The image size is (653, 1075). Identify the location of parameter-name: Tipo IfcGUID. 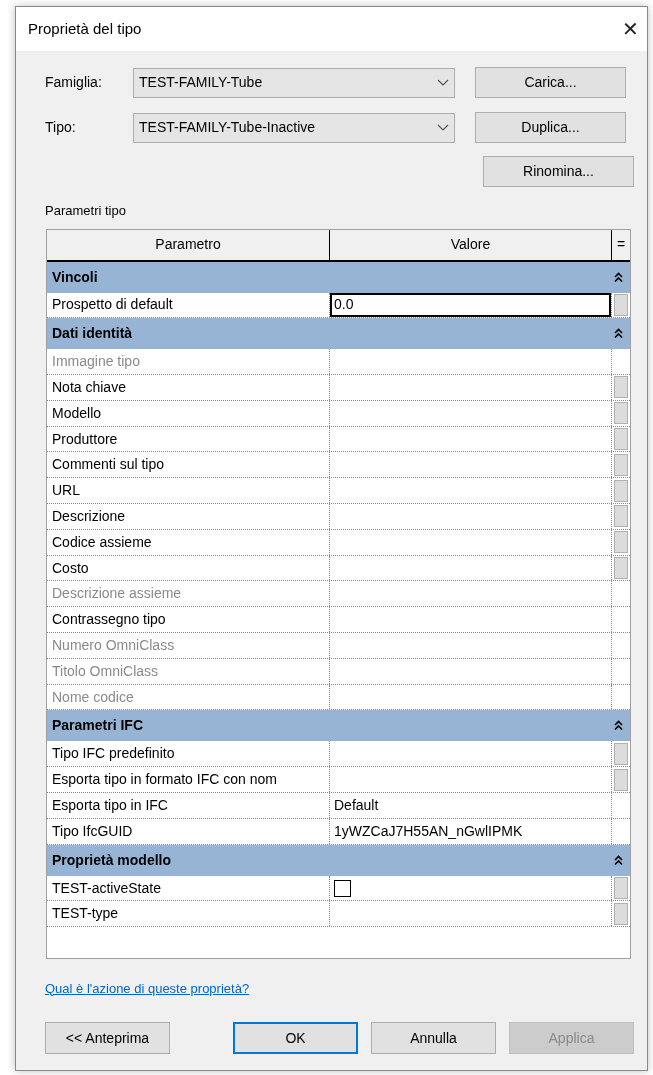
(92, 831).